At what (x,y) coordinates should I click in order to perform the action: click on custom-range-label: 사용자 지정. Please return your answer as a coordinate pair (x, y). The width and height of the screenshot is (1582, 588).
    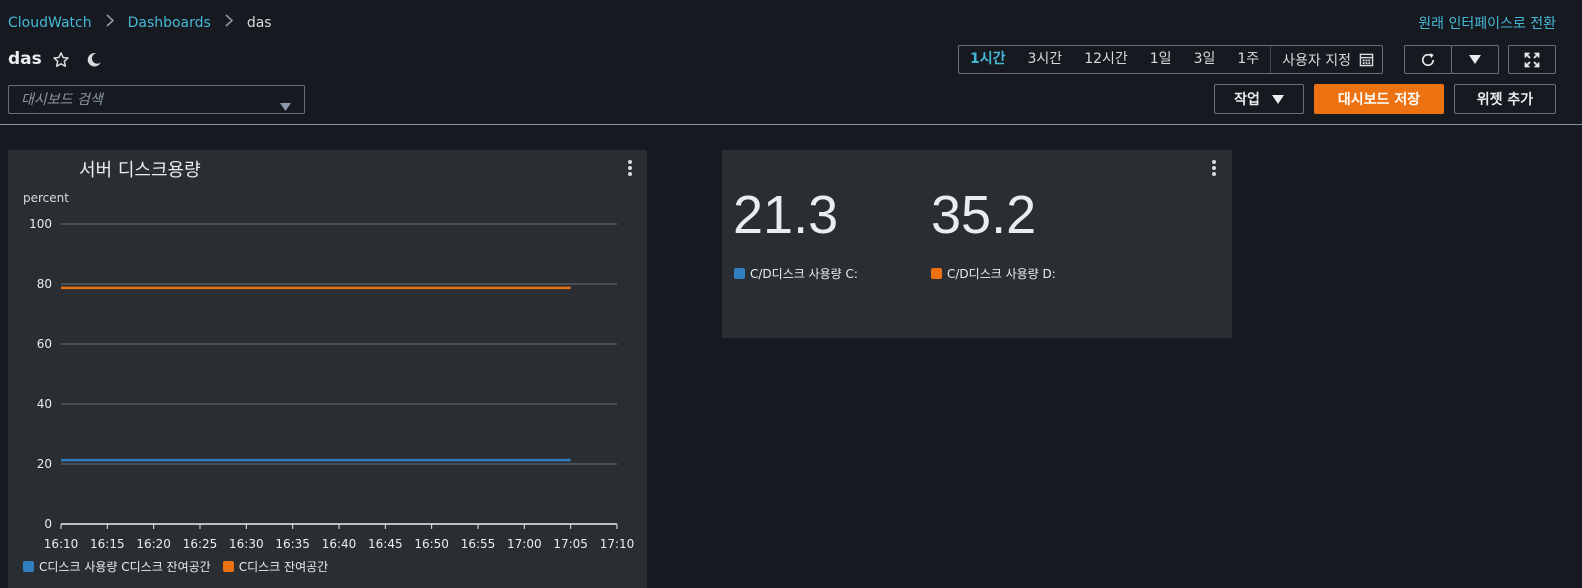
    Looking at the image, I should click on (1317, 60).